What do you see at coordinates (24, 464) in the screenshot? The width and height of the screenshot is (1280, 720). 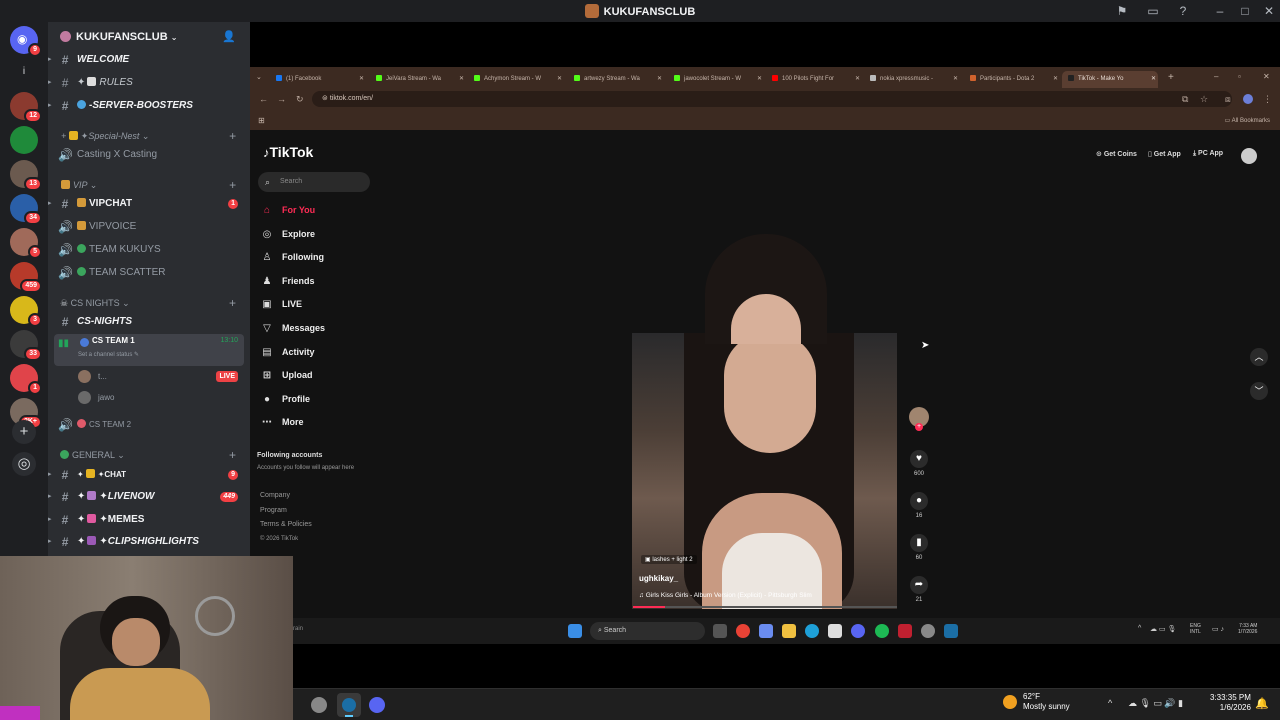 I see `discover-icon: ◎` at bounding box center [24, 464].